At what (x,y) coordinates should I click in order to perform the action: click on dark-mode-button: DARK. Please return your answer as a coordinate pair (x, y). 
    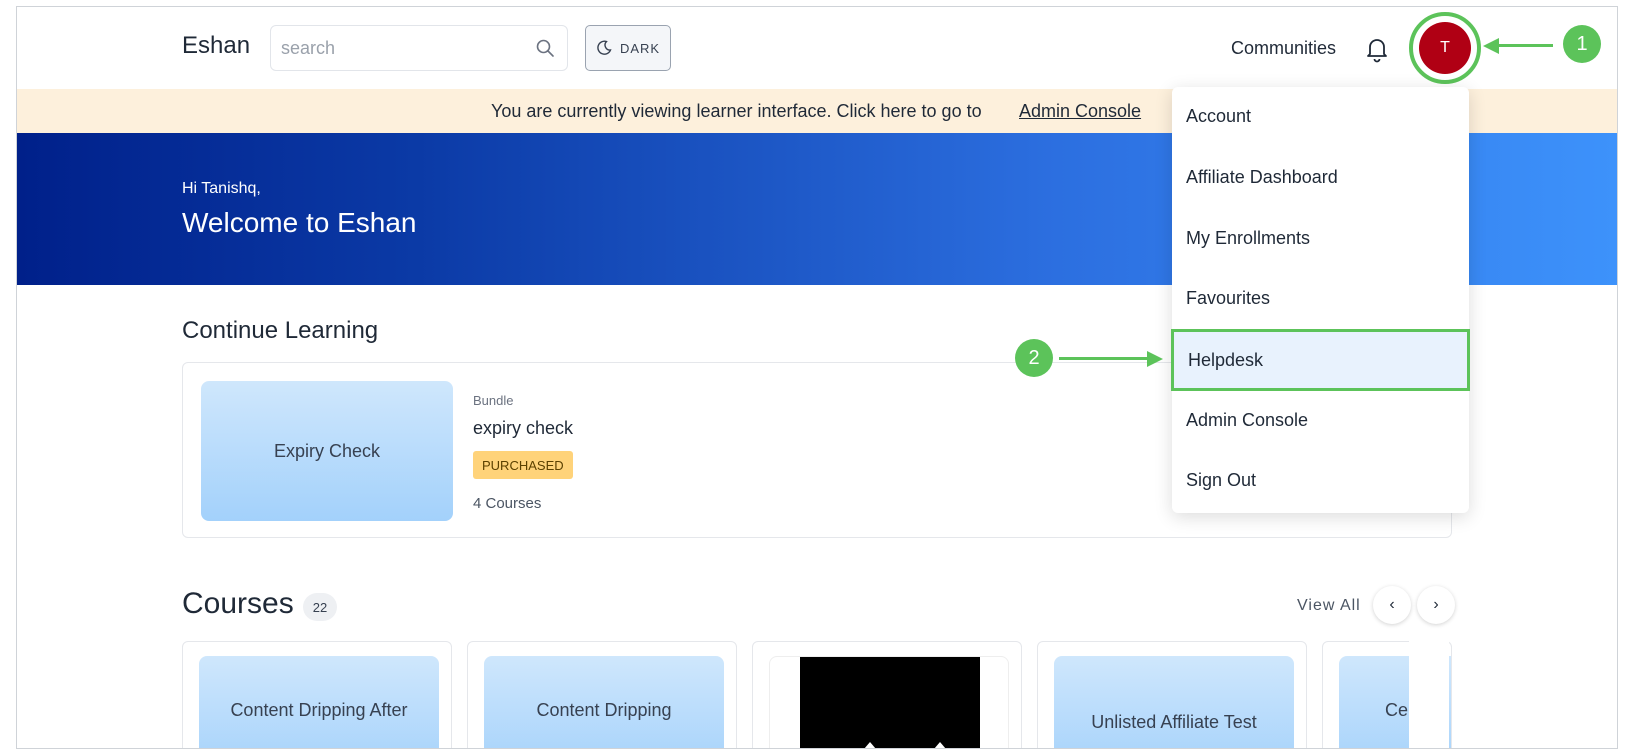
    Looking at the image, I should click on (628, 48).